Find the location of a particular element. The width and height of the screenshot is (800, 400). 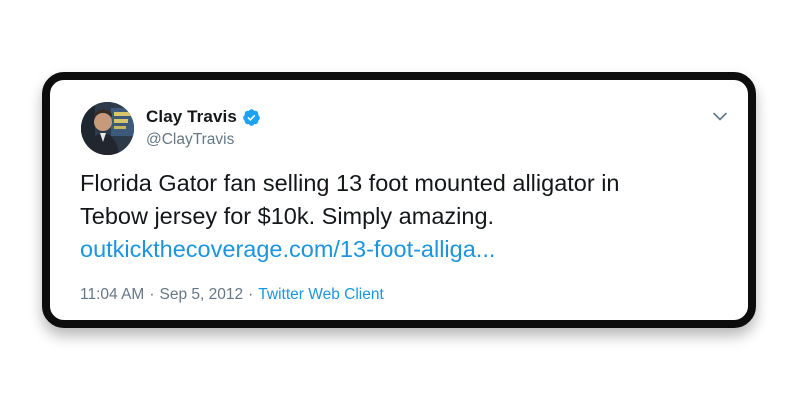

tweet-client-link: Twitter Web Client is located at coordinates (320, 295).